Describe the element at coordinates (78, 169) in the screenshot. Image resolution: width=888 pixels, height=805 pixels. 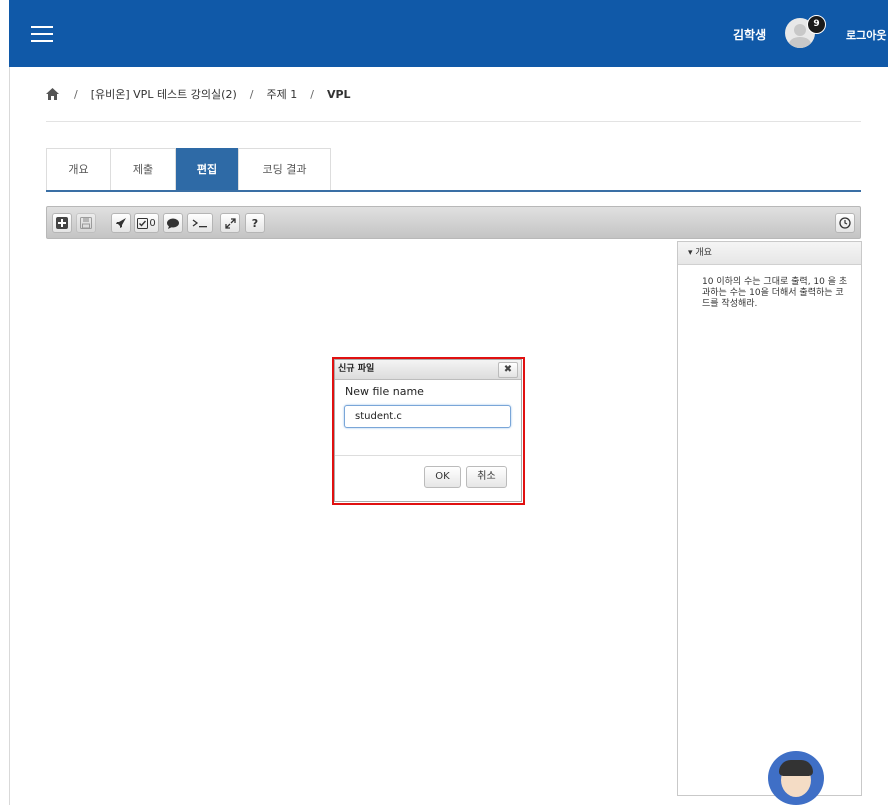
I see `tab-overview: 개요` at that location.